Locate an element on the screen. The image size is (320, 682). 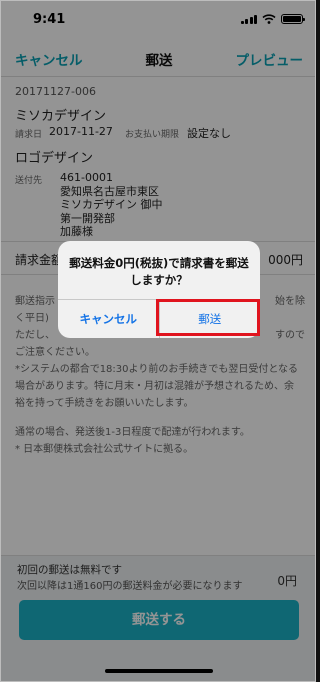
highlight-box is located at coordinates (208, 317).